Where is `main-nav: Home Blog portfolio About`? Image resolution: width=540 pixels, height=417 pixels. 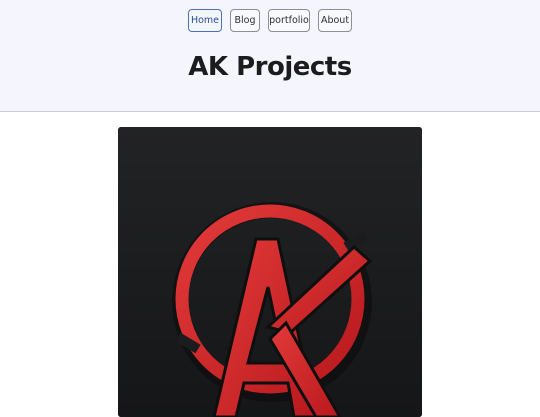
main-nav: Home Blog portfolio About is located at coordinates (270, 20).